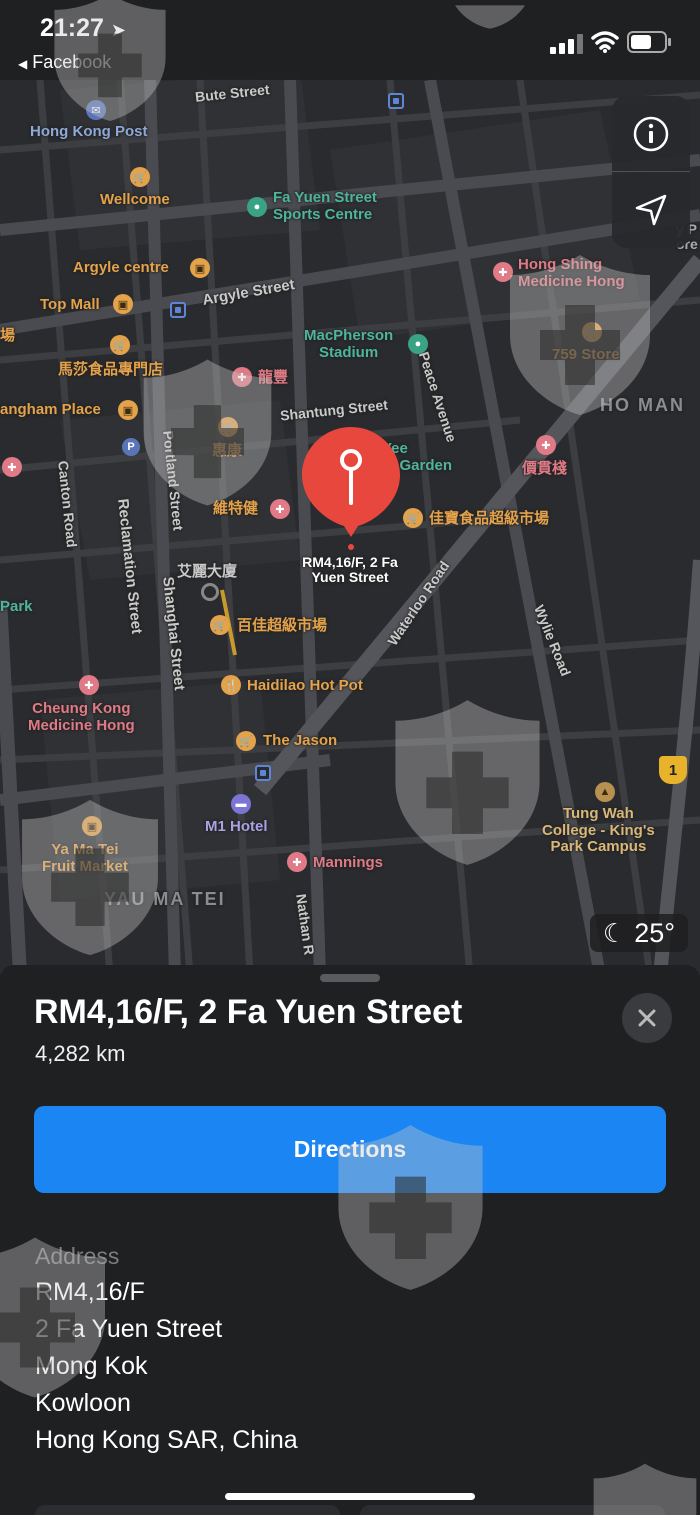 The image size is (700, 1515). What do you see at coordinates (7, 336) in the screenshot?
I see `poi-edge-left: 場` at bounding box center [7, 336].